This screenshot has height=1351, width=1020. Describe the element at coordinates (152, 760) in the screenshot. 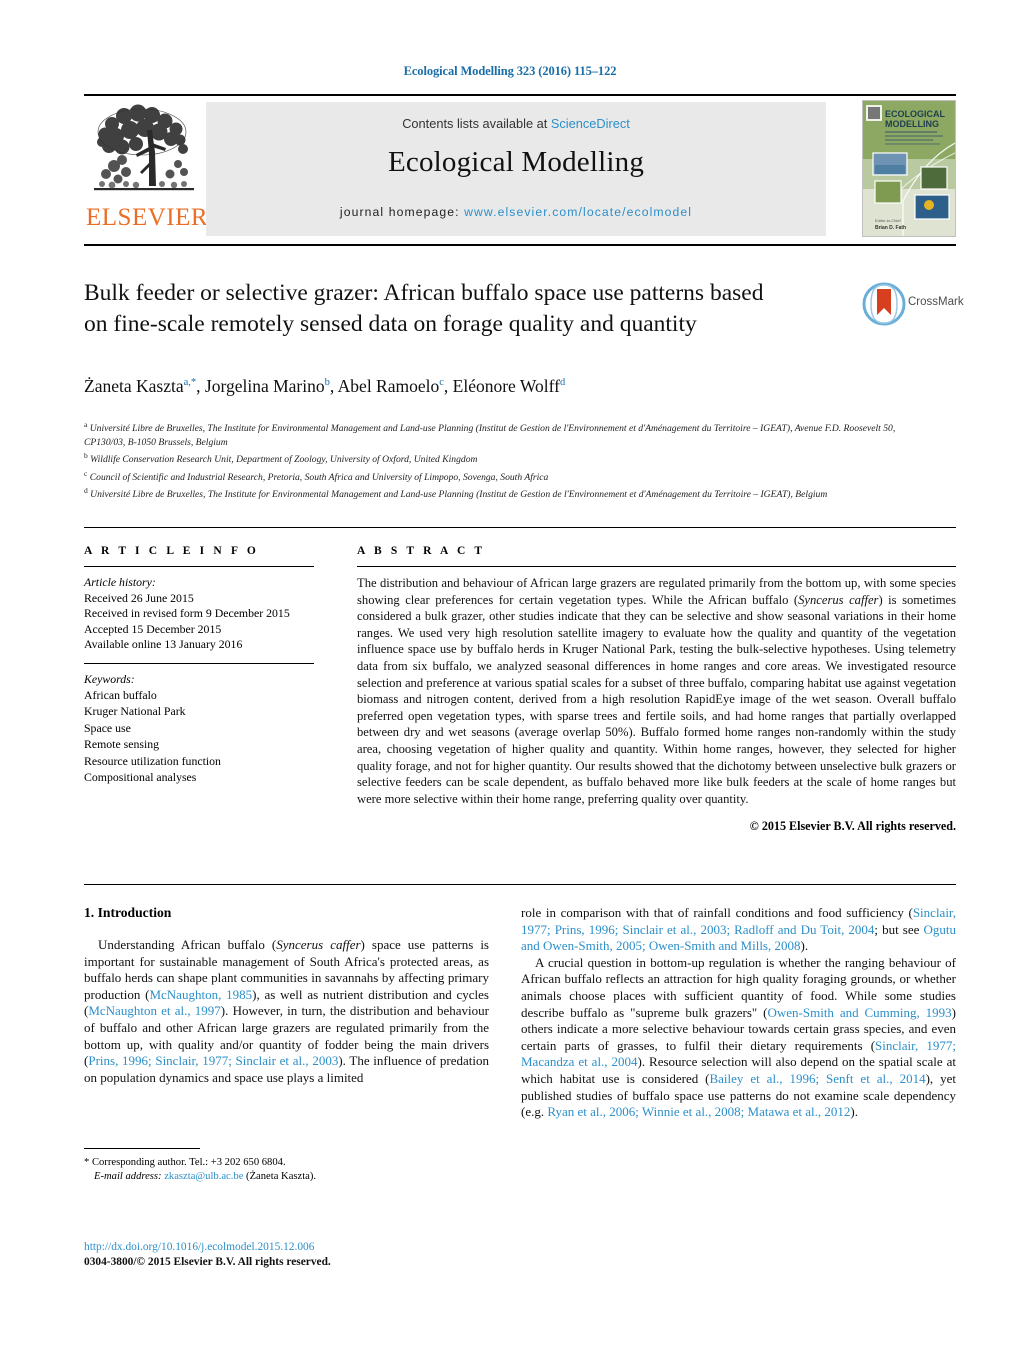

I see `keyword-item: Resource utilization function` at that location.